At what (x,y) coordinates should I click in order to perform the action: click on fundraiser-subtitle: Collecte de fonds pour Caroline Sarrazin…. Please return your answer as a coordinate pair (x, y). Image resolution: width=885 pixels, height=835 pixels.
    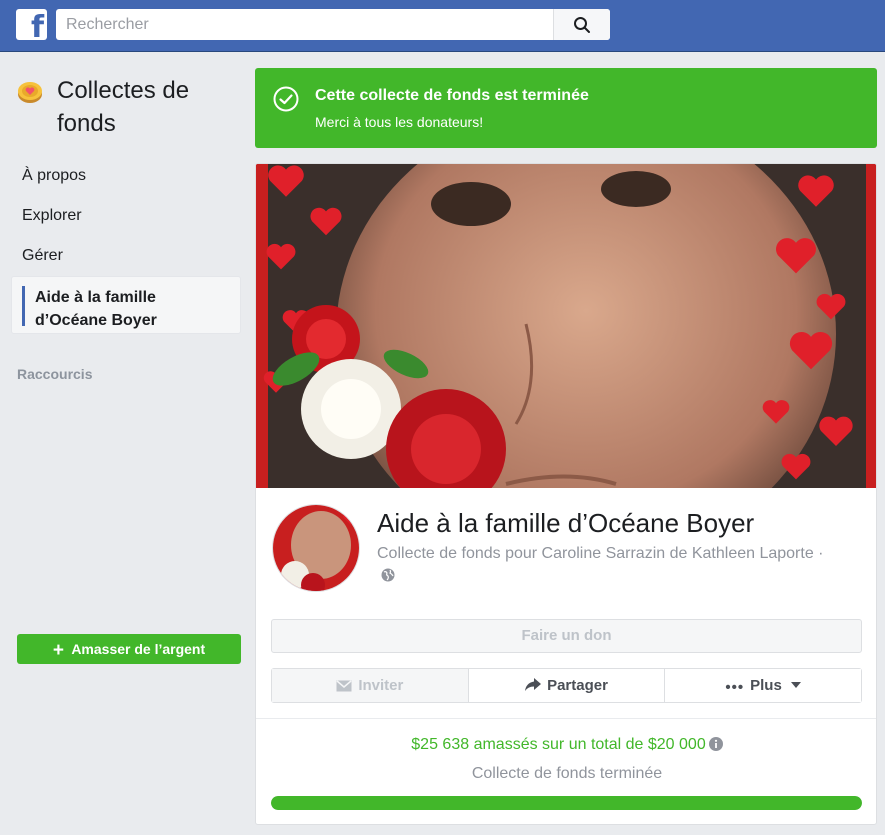
    Looking at the image, I should click on (607, 565).